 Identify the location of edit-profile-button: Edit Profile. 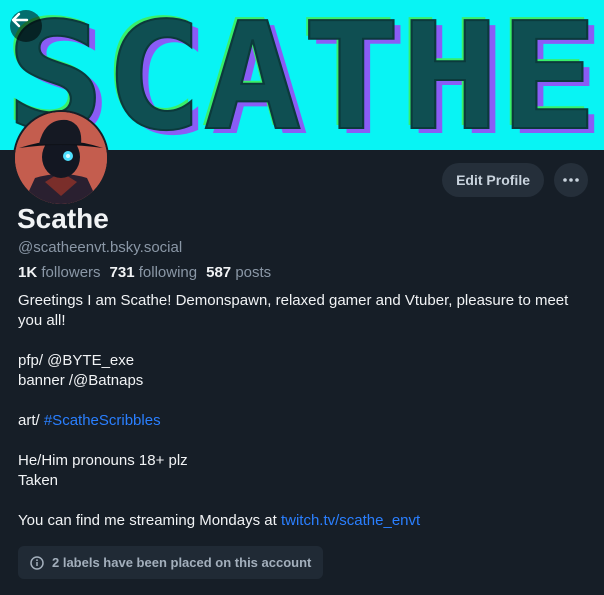
(493, 180).